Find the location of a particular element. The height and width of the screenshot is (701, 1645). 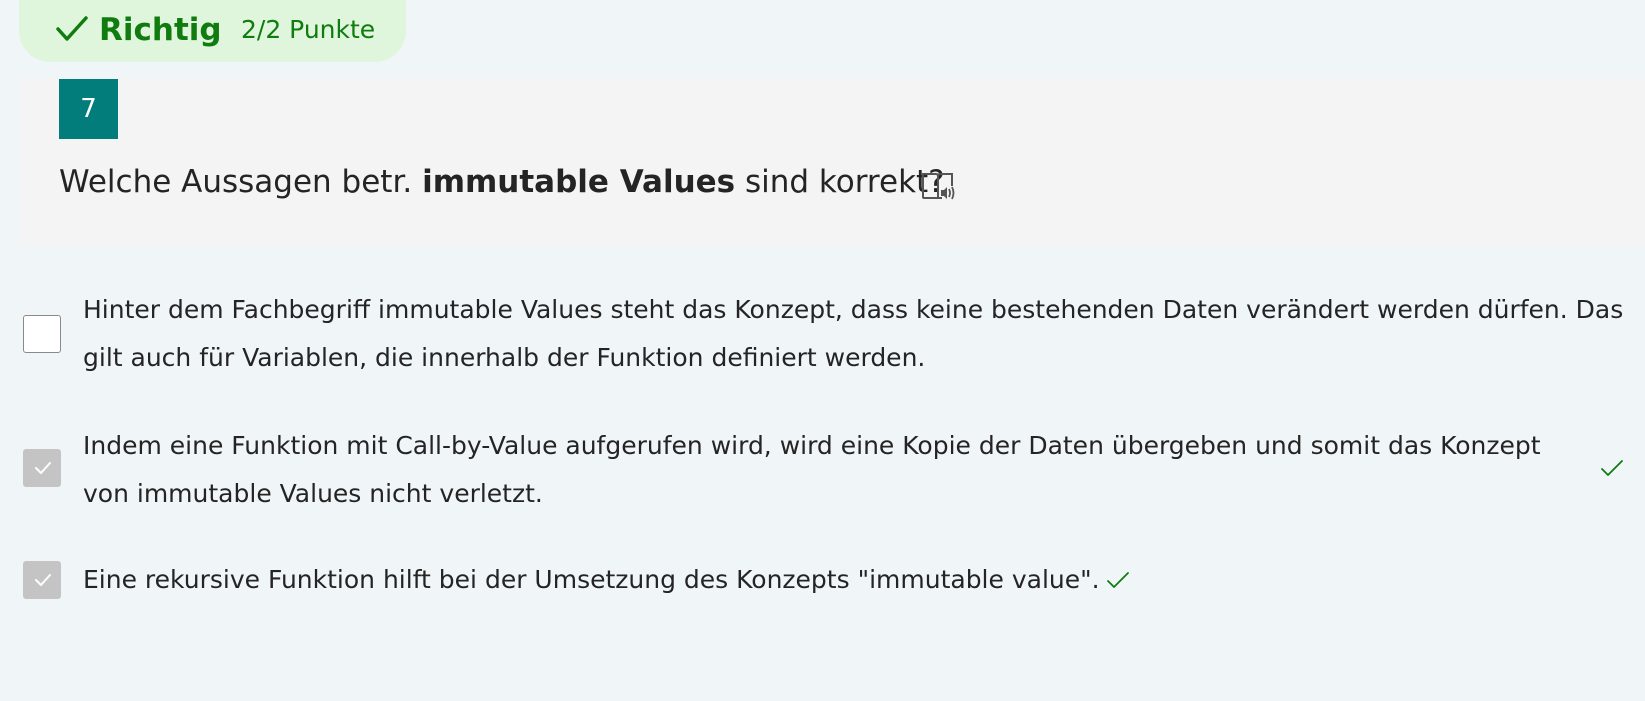

option-2-checkbox is located at coordinates (42, 468).